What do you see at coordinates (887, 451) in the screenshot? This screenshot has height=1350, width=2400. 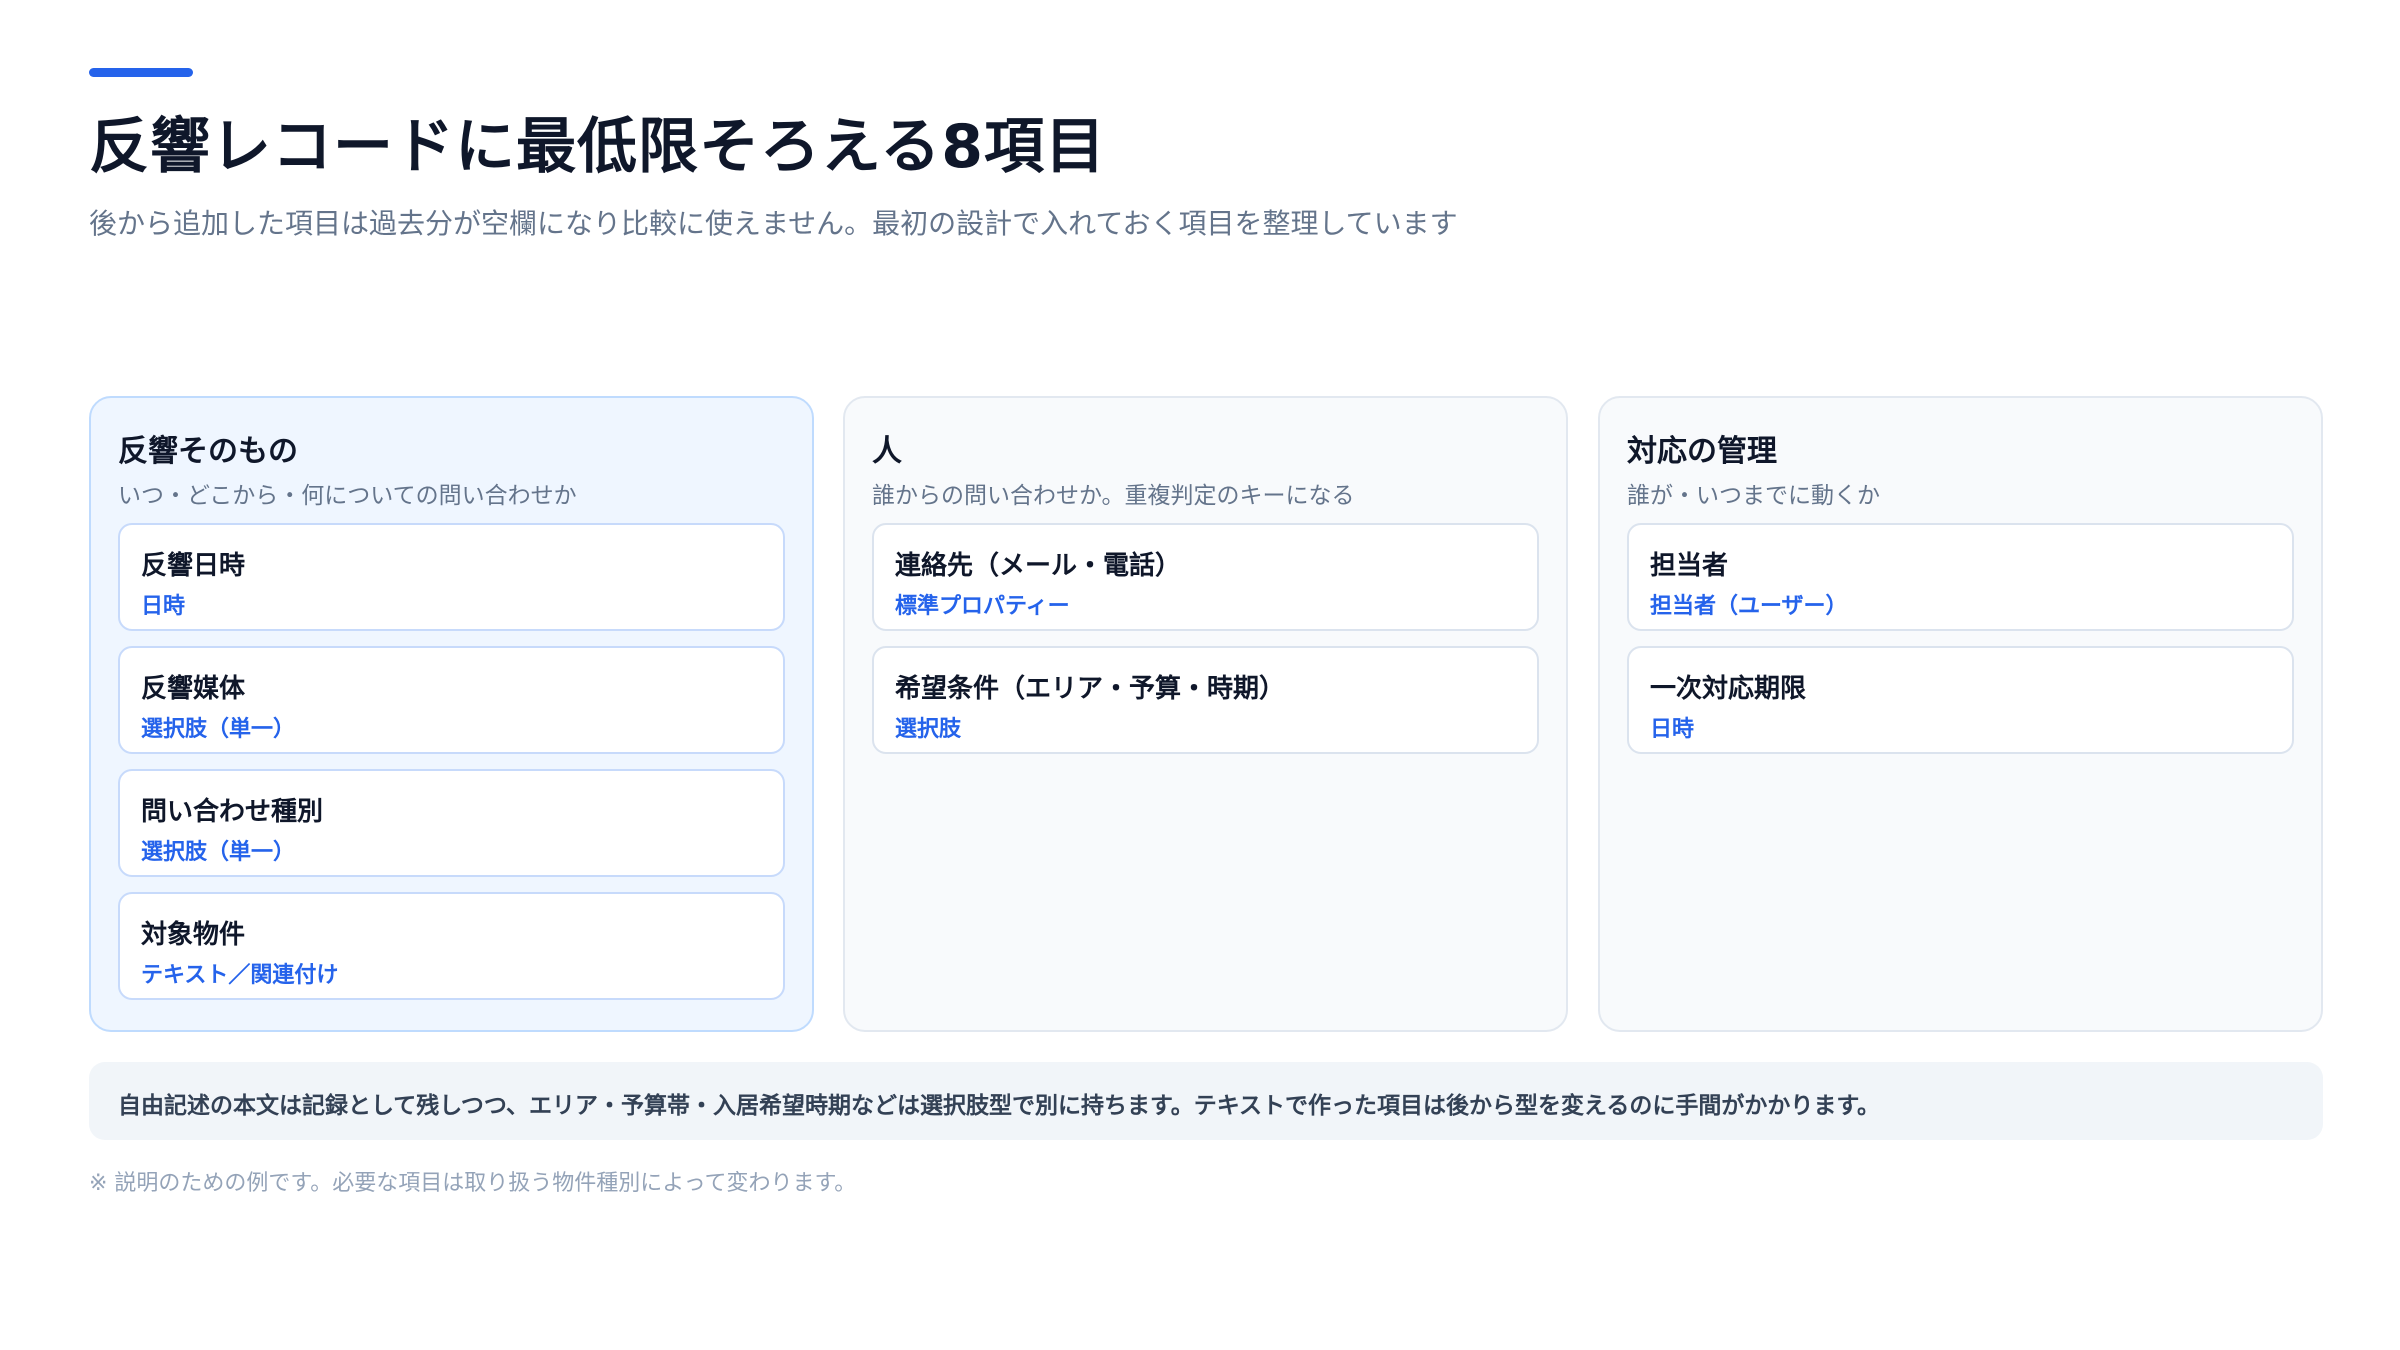 I see `column-title: 人` at bounding box center [887, 451].